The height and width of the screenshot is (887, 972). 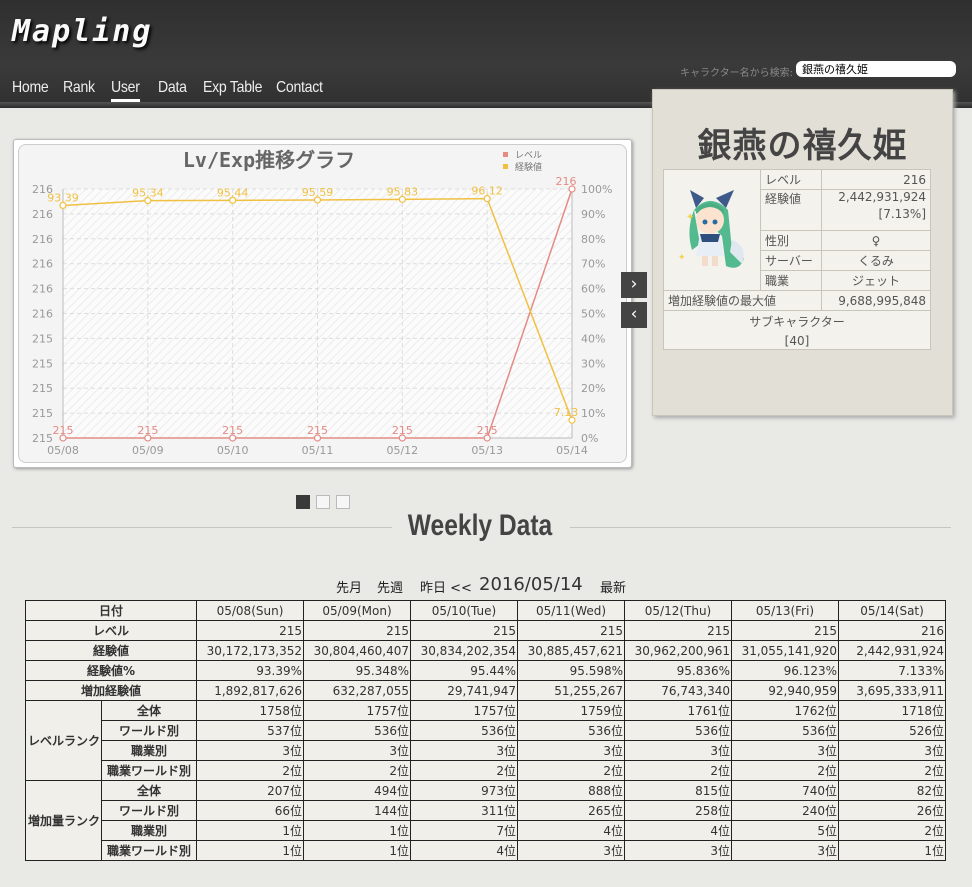 What do you see at coordinates (318, 192) in the screenshot?
I see `data-label: 95.59` at bounding box center [318, 192].